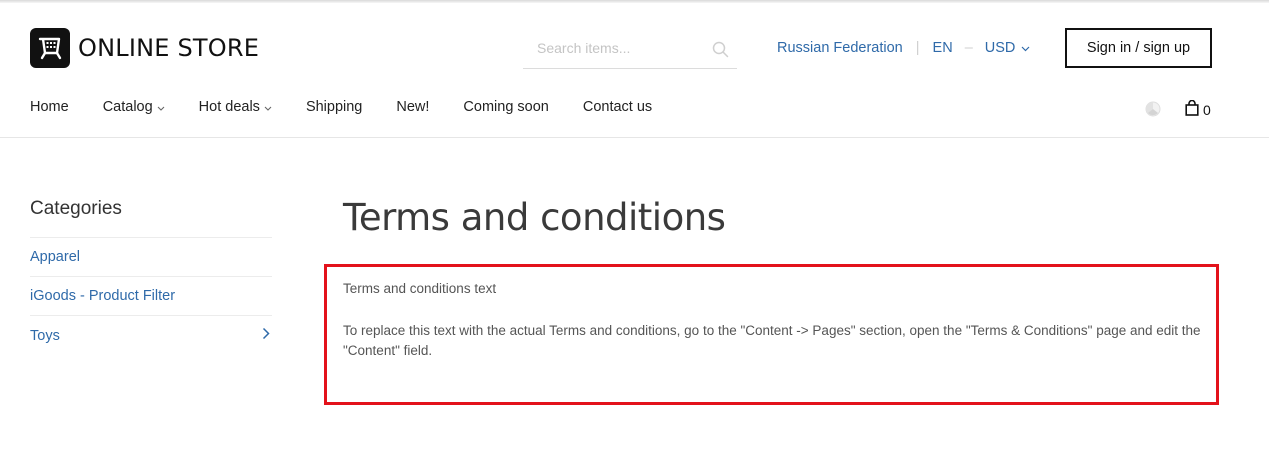  I want to click on page-title: Terms and conditions, so click(534, 217).